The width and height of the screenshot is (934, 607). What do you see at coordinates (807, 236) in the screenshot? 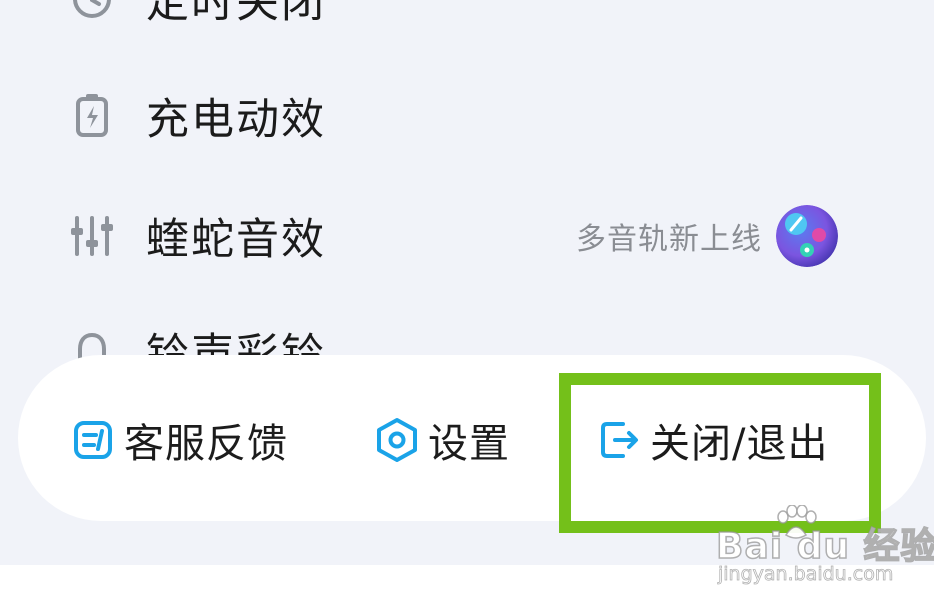
I see `promo-avatar-icon` at bounding box center [807, 236].